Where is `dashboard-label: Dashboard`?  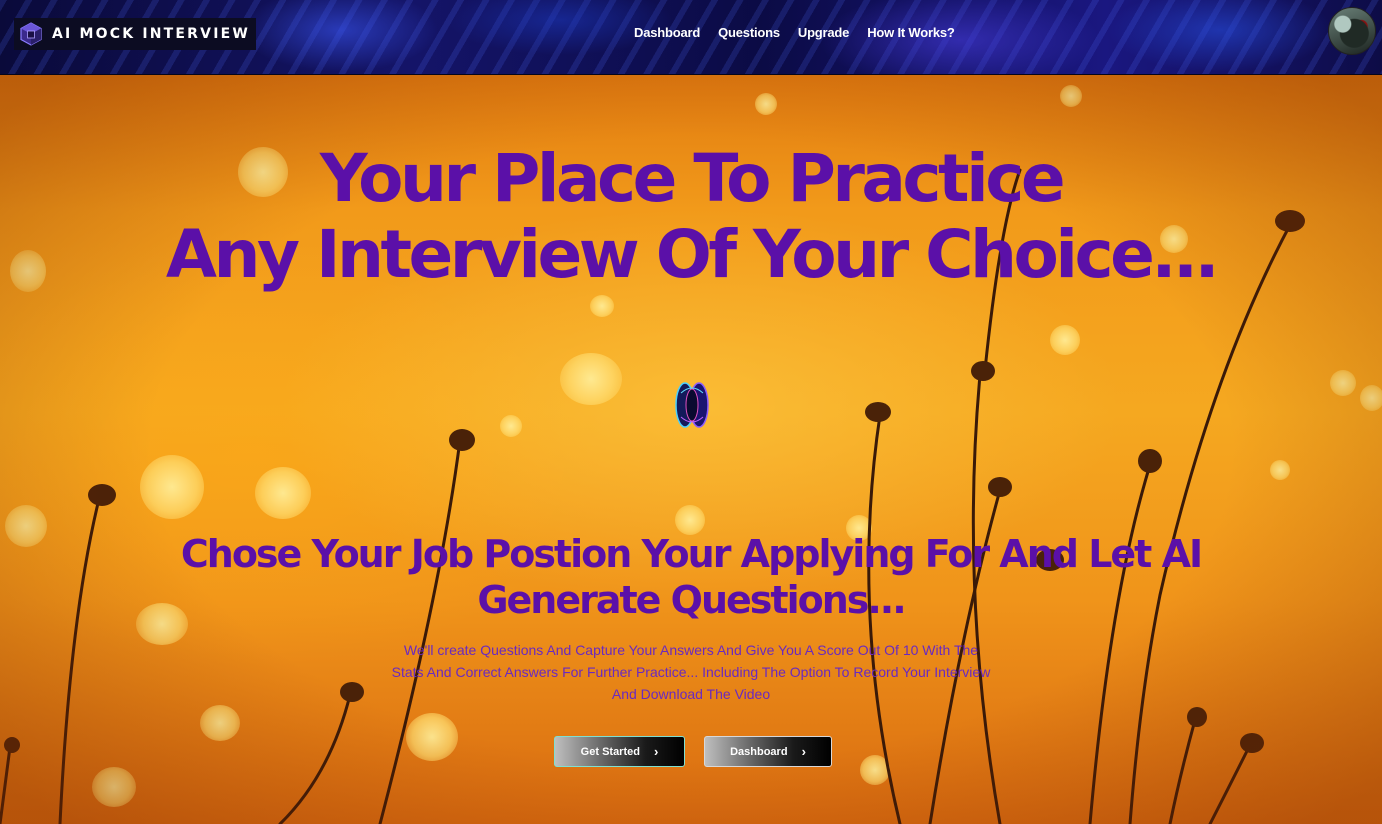
dashboard-label: Dashboard is located at coordinates (759, 751).